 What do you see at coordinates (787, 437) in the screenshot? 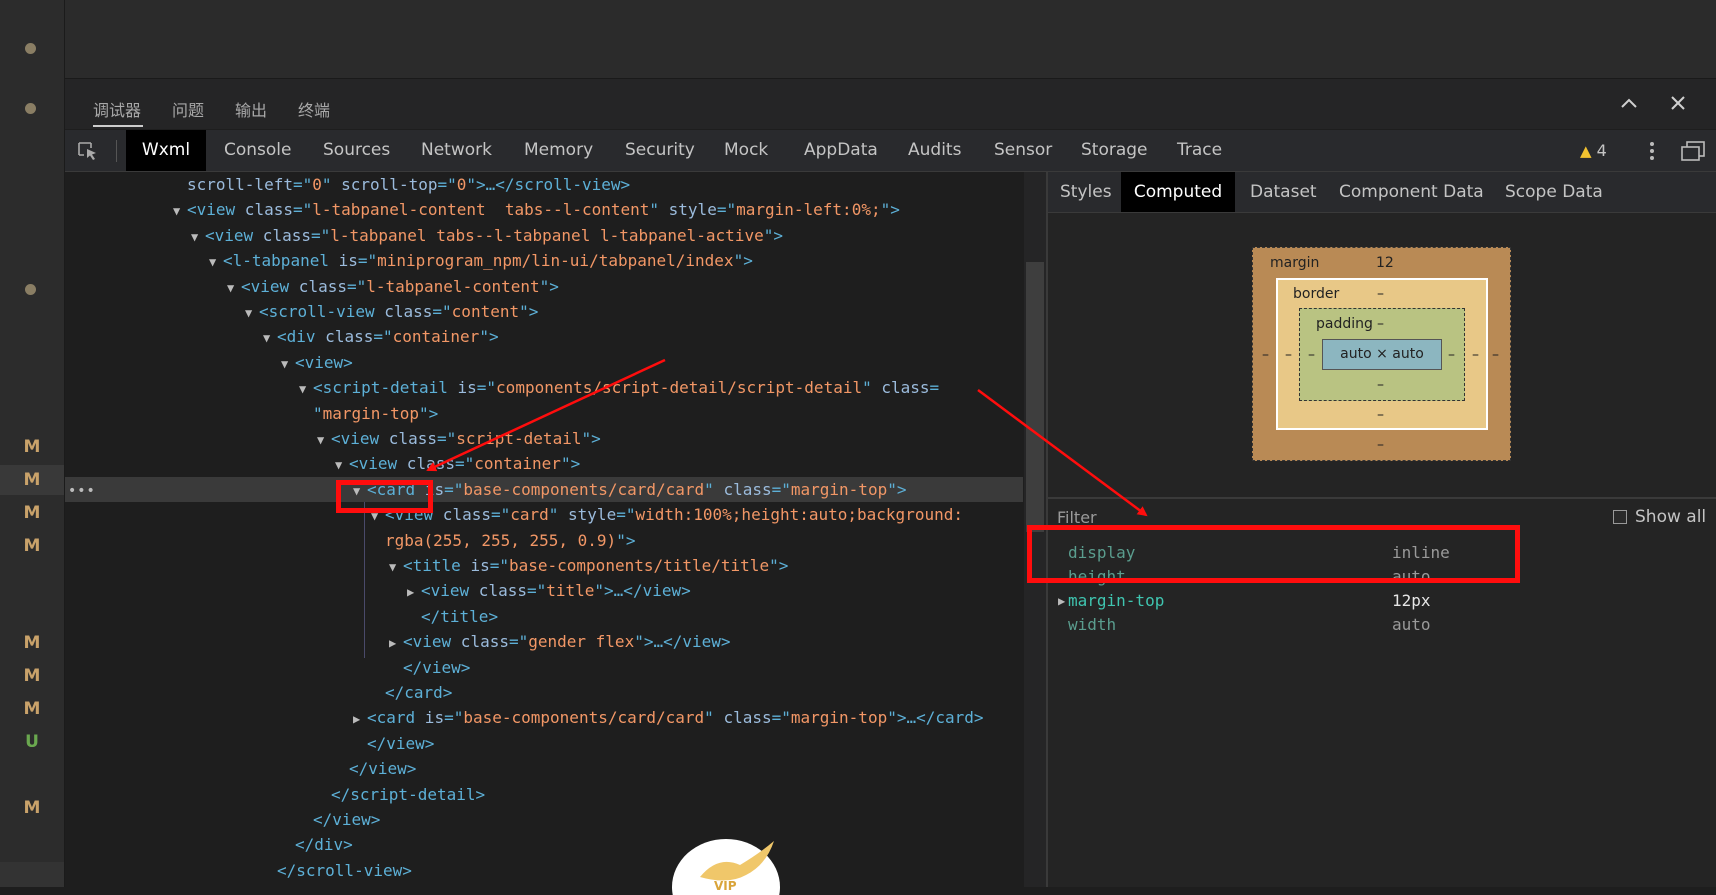
I see `annotation-arrows` at bounding box center [787, 437].